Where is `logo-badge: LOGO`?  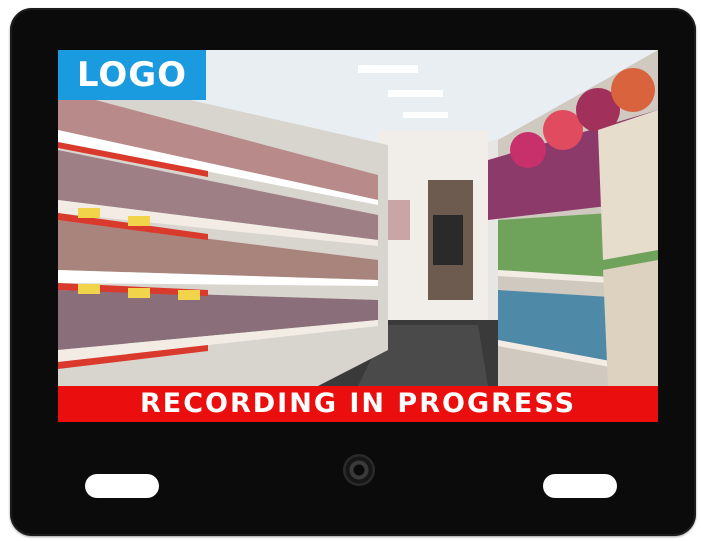
logo-badge: LOGO is located at coordinates (132, 75).